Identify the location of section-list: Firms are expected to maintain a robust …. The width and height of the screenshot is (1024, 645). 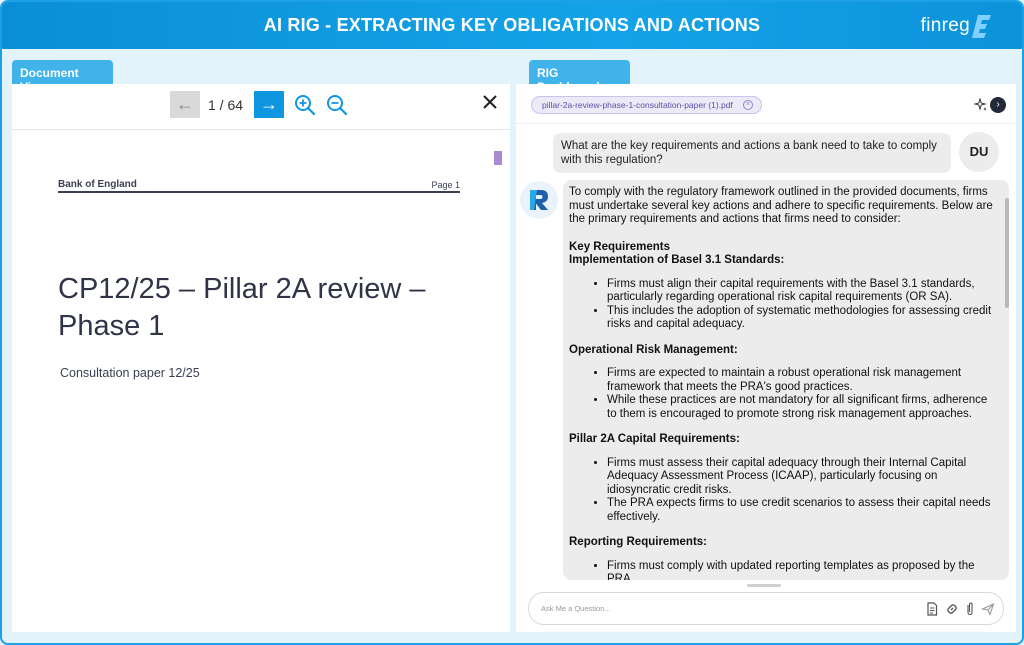
(803, 394).